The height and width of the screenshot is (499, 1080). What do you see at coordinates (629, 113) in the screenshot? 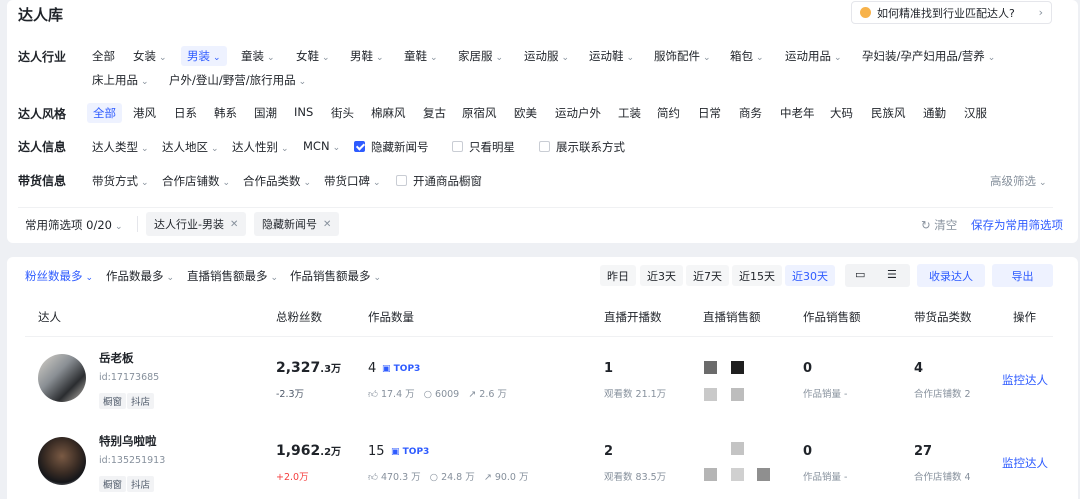
I see `style-option: 工装` at bounding box center [629, 113].